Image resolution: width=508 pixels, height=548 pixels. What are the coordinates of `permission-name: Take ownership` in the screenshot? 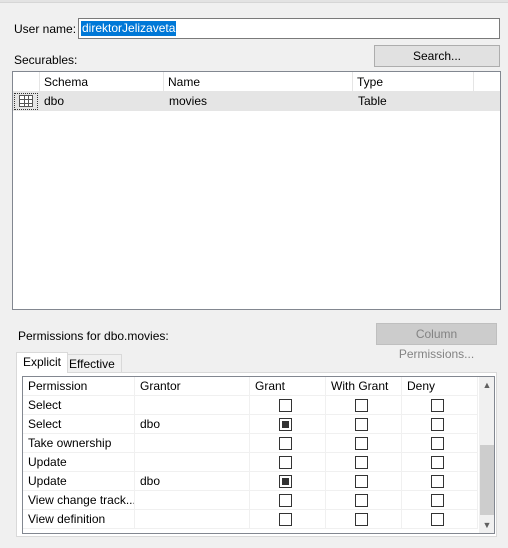 It's located at (79, 443).